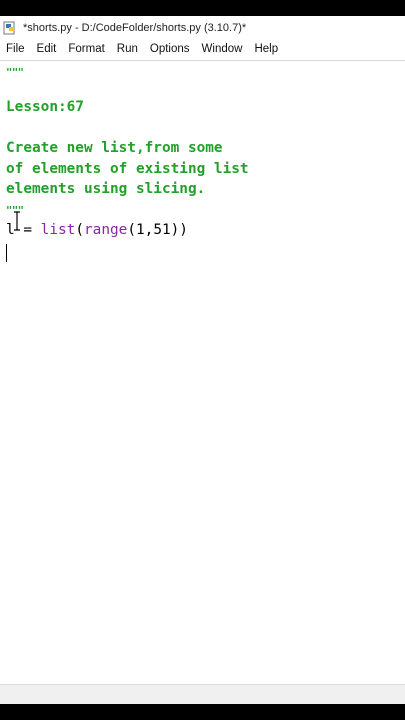 The width and height of the screenshot is (405, 720). Describe the element at coordinates (17, 221) in the screenshot. I see `i-beam-cursor-icon` at that location.